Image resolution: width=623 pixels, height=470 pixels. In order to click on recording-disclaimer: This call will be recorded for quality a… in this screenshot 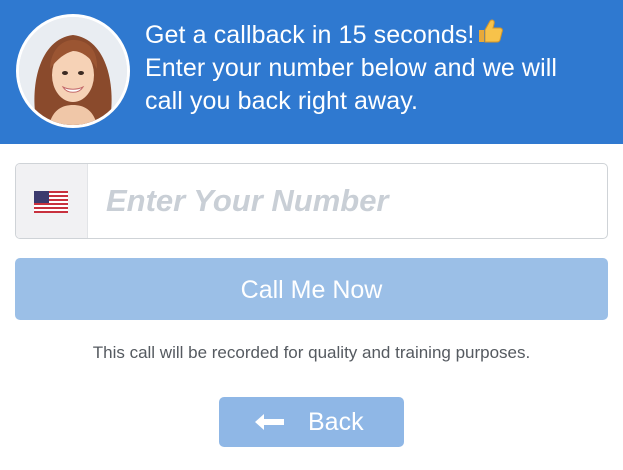, I will do `click(311, 352)`.